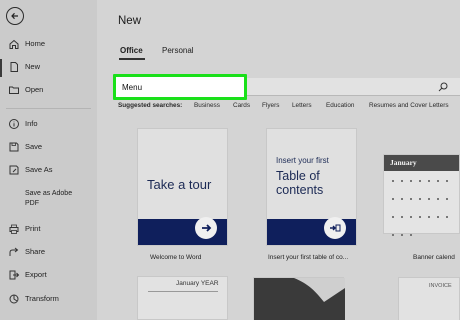 Image resolution: width=460 pixels, height=320 pixels. I want to click on sidebar-item-save: Save, so click(48, 148).